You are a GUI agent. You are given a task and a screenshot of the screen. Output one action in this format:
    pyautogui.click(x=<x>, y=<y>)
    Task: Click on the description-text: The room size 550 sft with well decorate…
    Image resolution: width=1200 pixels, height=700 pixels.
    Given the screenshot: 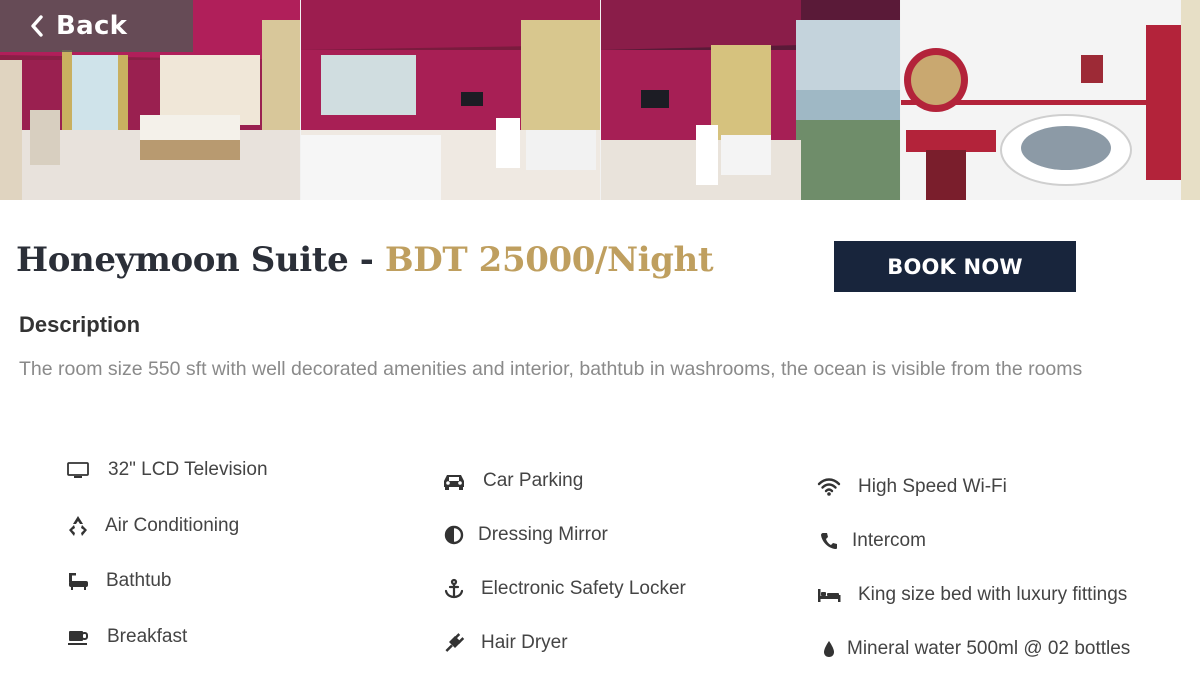 What is the action you would take?
    pyautogui.click(x=551, y=369)
    